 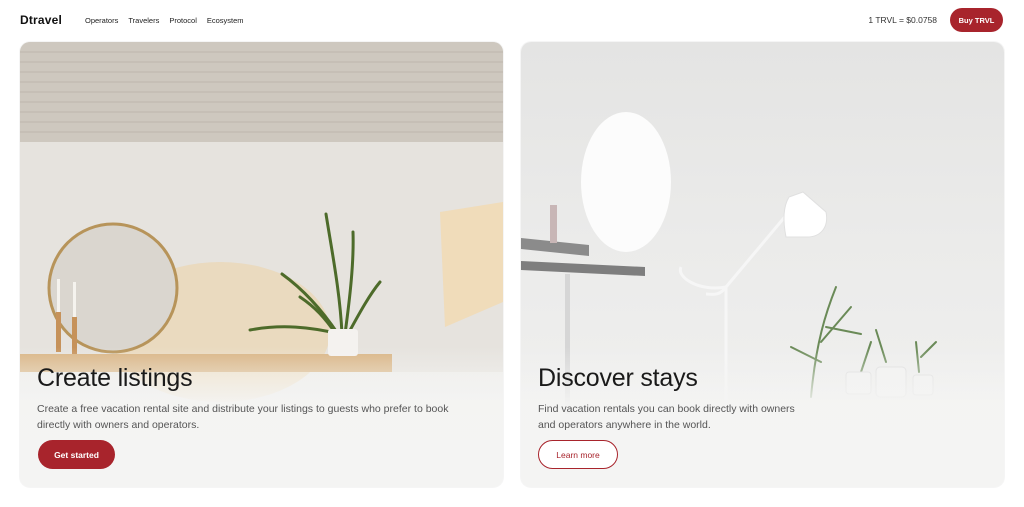 I want to click on get-started-button: Get started, so click(x=76, y=454).